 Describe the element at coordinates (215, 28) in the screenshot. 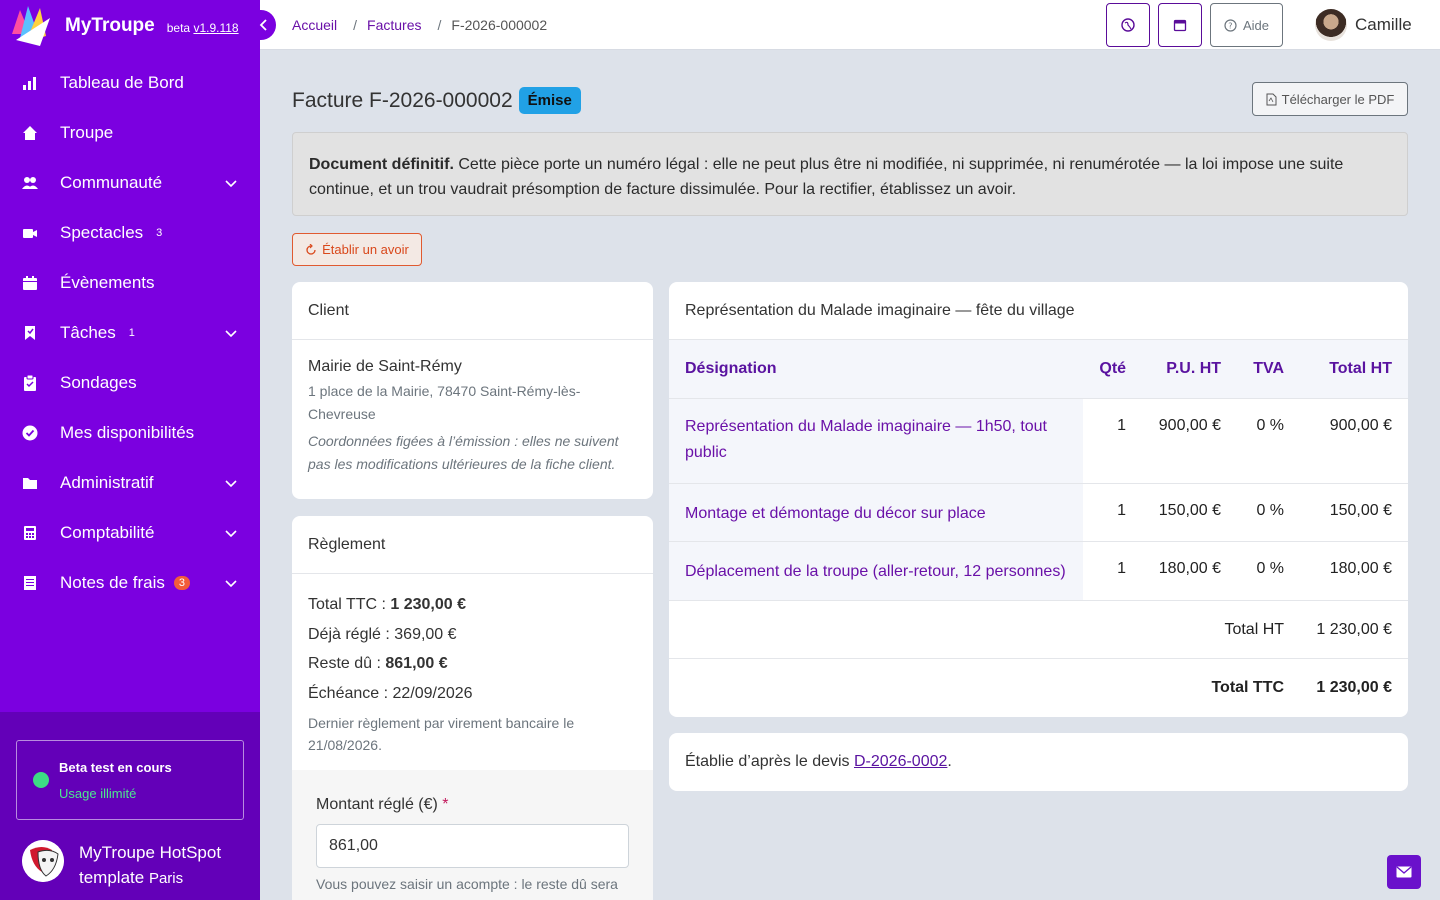

I see `version-link: v1.9.118` at that location.